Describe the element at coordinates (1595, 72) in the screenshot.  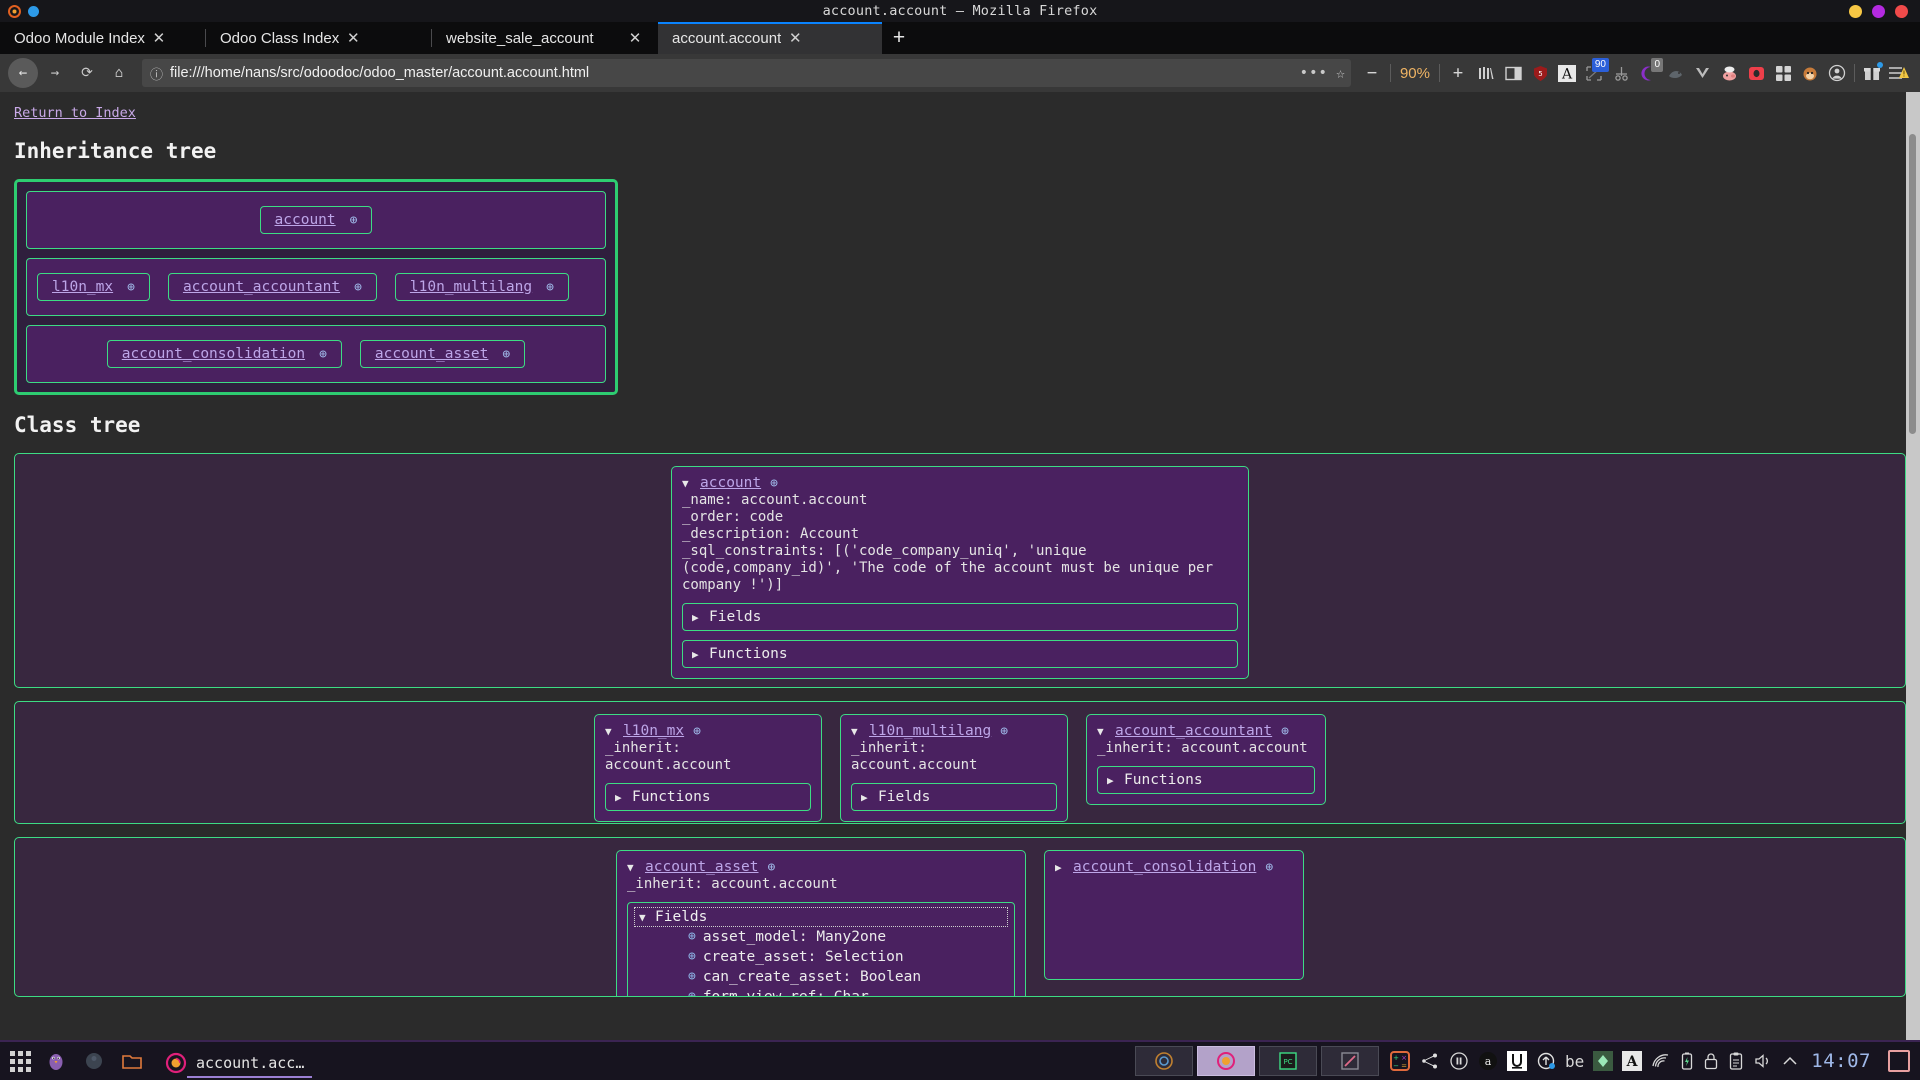
I see `screenshot-tool-icon: 90` at that location.